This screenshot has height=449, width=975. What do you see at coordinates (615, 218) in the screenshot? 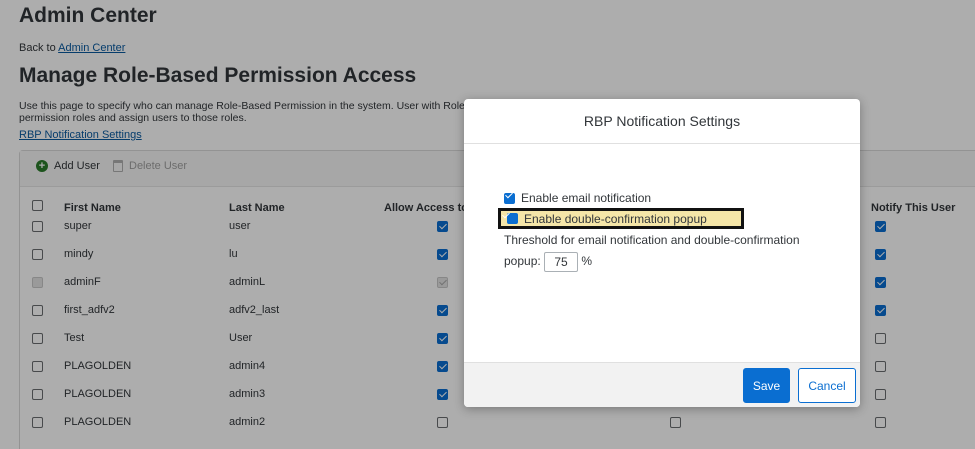
I see `double-confirmation-label: Enable double-confirmation popup` at bounding box center [615, 218].